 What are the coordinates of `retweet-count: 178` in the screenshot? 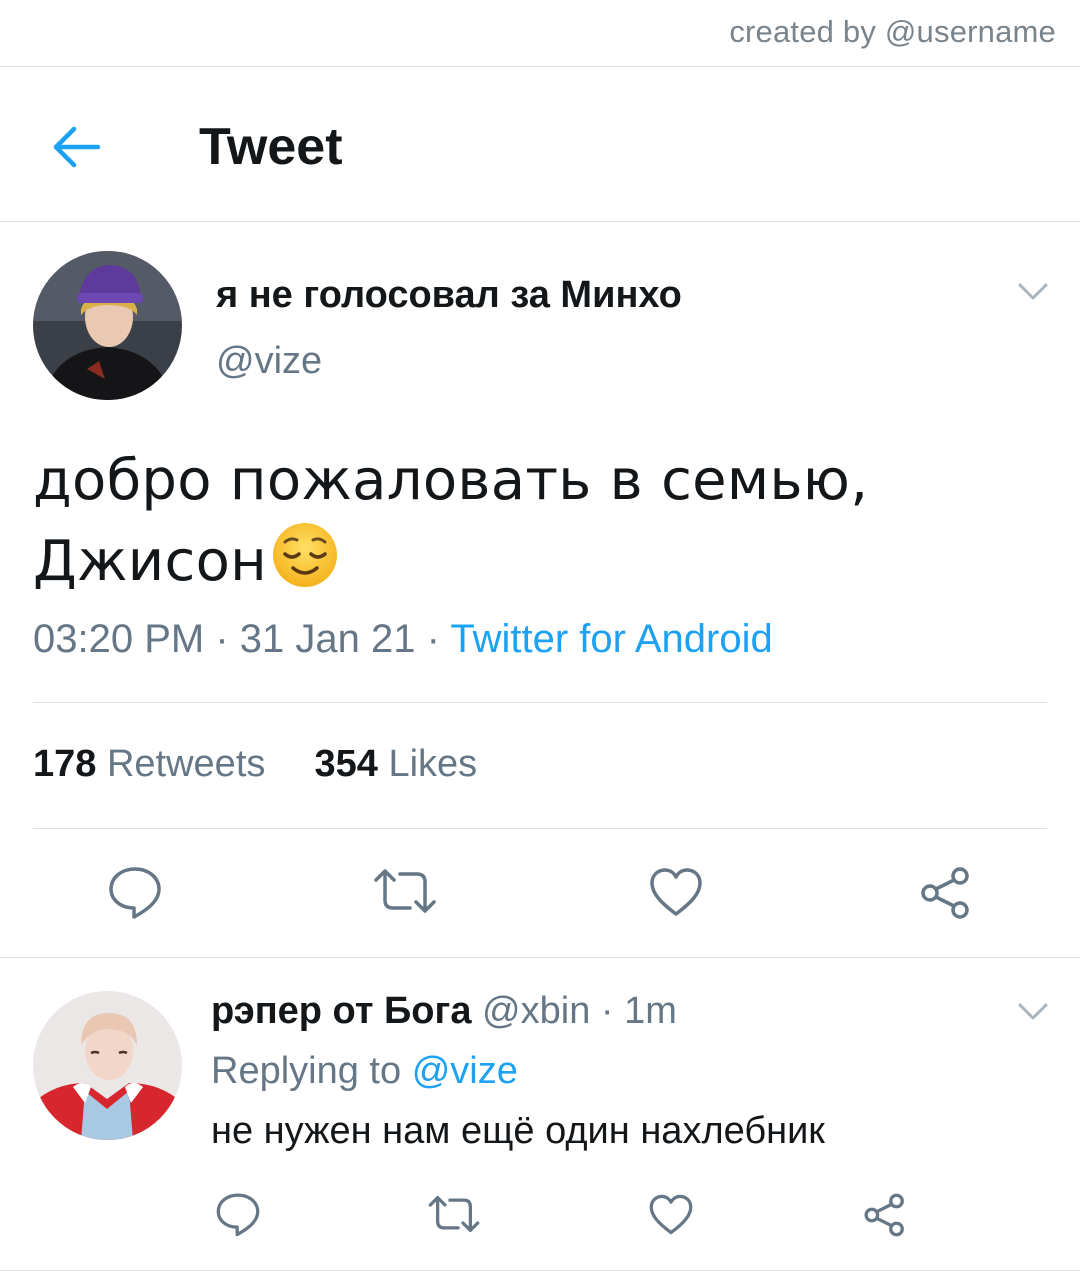 It's located at (65, 764).